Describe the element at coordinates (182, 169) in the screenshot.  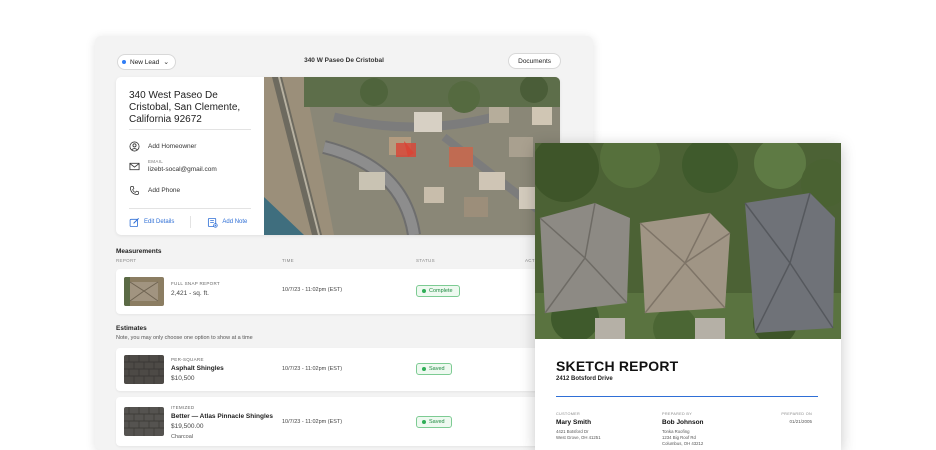
I see `email-value: lizebt-socal@gmail.com` at that location.